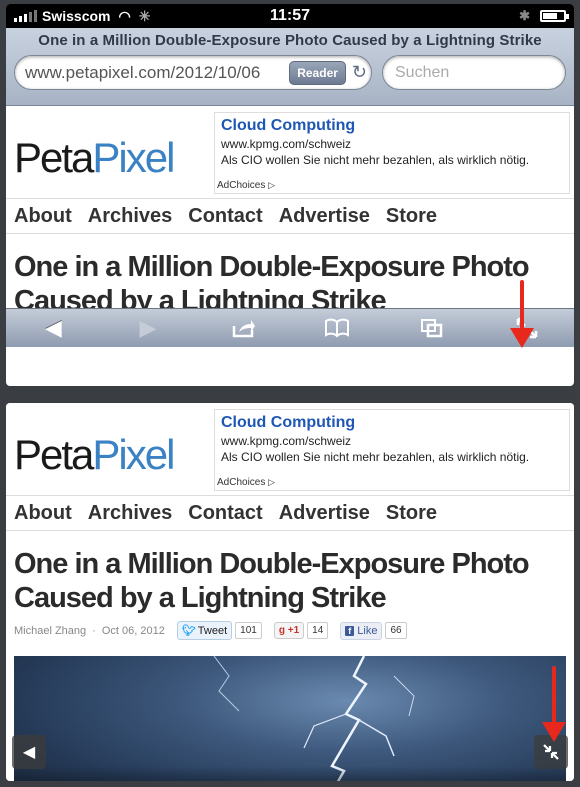 This screenshot has width=580, height=787. I want to click on gplus-icon: g, so click(281, 630).